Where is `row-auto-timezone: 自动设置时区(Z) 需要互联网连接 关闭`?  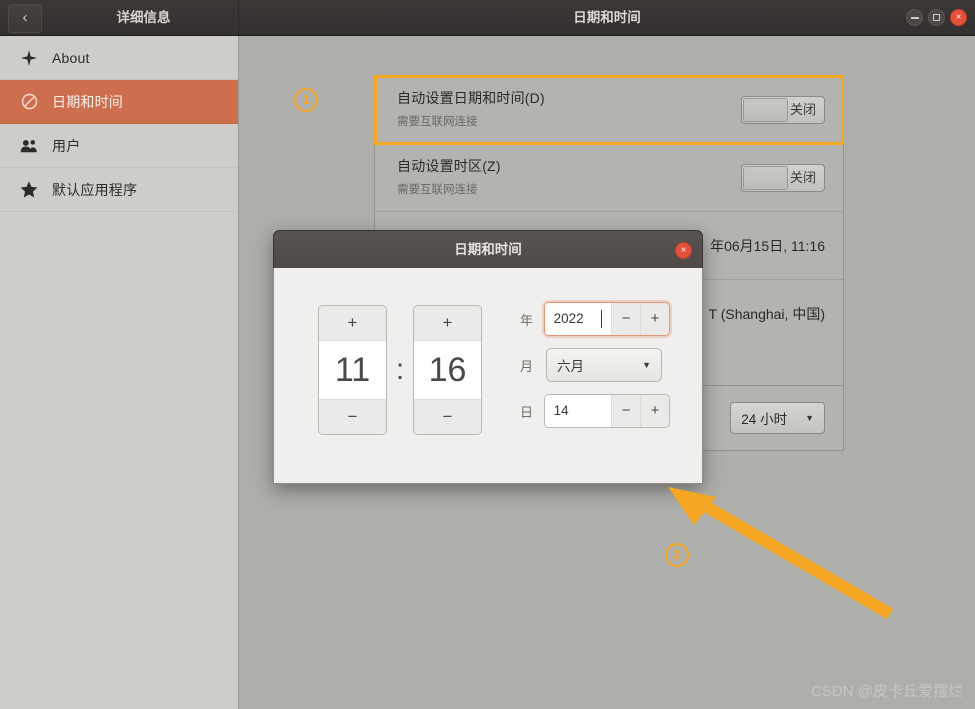 row-auto-timezone: 自动设置时区(Z) 需要互联网连接 关闭 is located at coordinates (609, 178).